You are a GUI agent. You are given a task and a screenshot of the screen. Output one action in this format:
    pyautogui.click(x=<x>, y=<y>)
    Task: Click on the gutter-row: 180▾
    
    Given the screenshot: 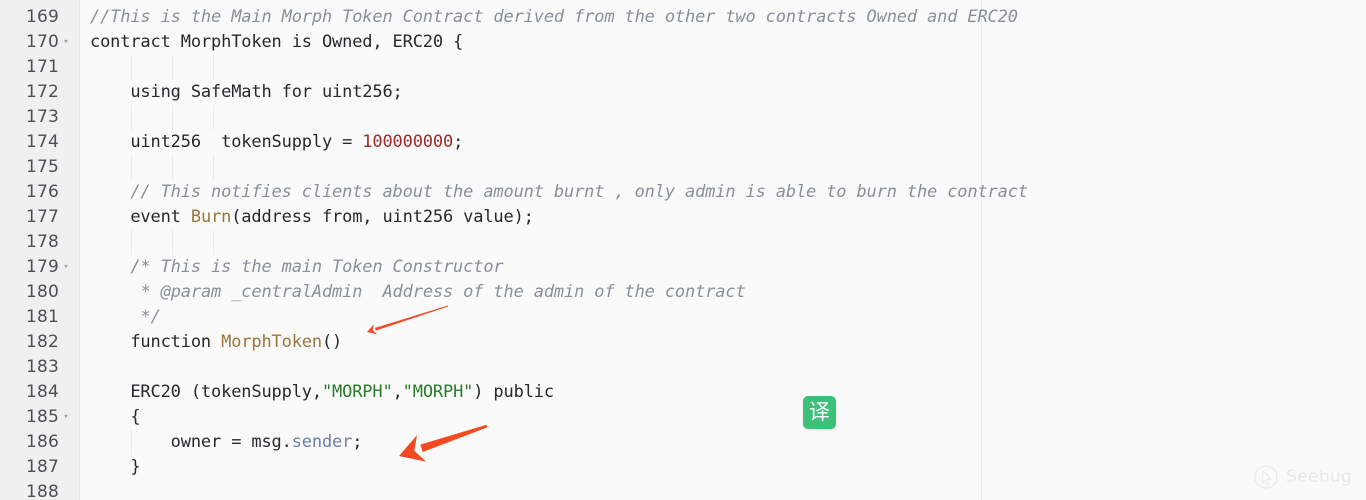 What is the action you would take?
    pyautogui.click(x=39, y=292)
    